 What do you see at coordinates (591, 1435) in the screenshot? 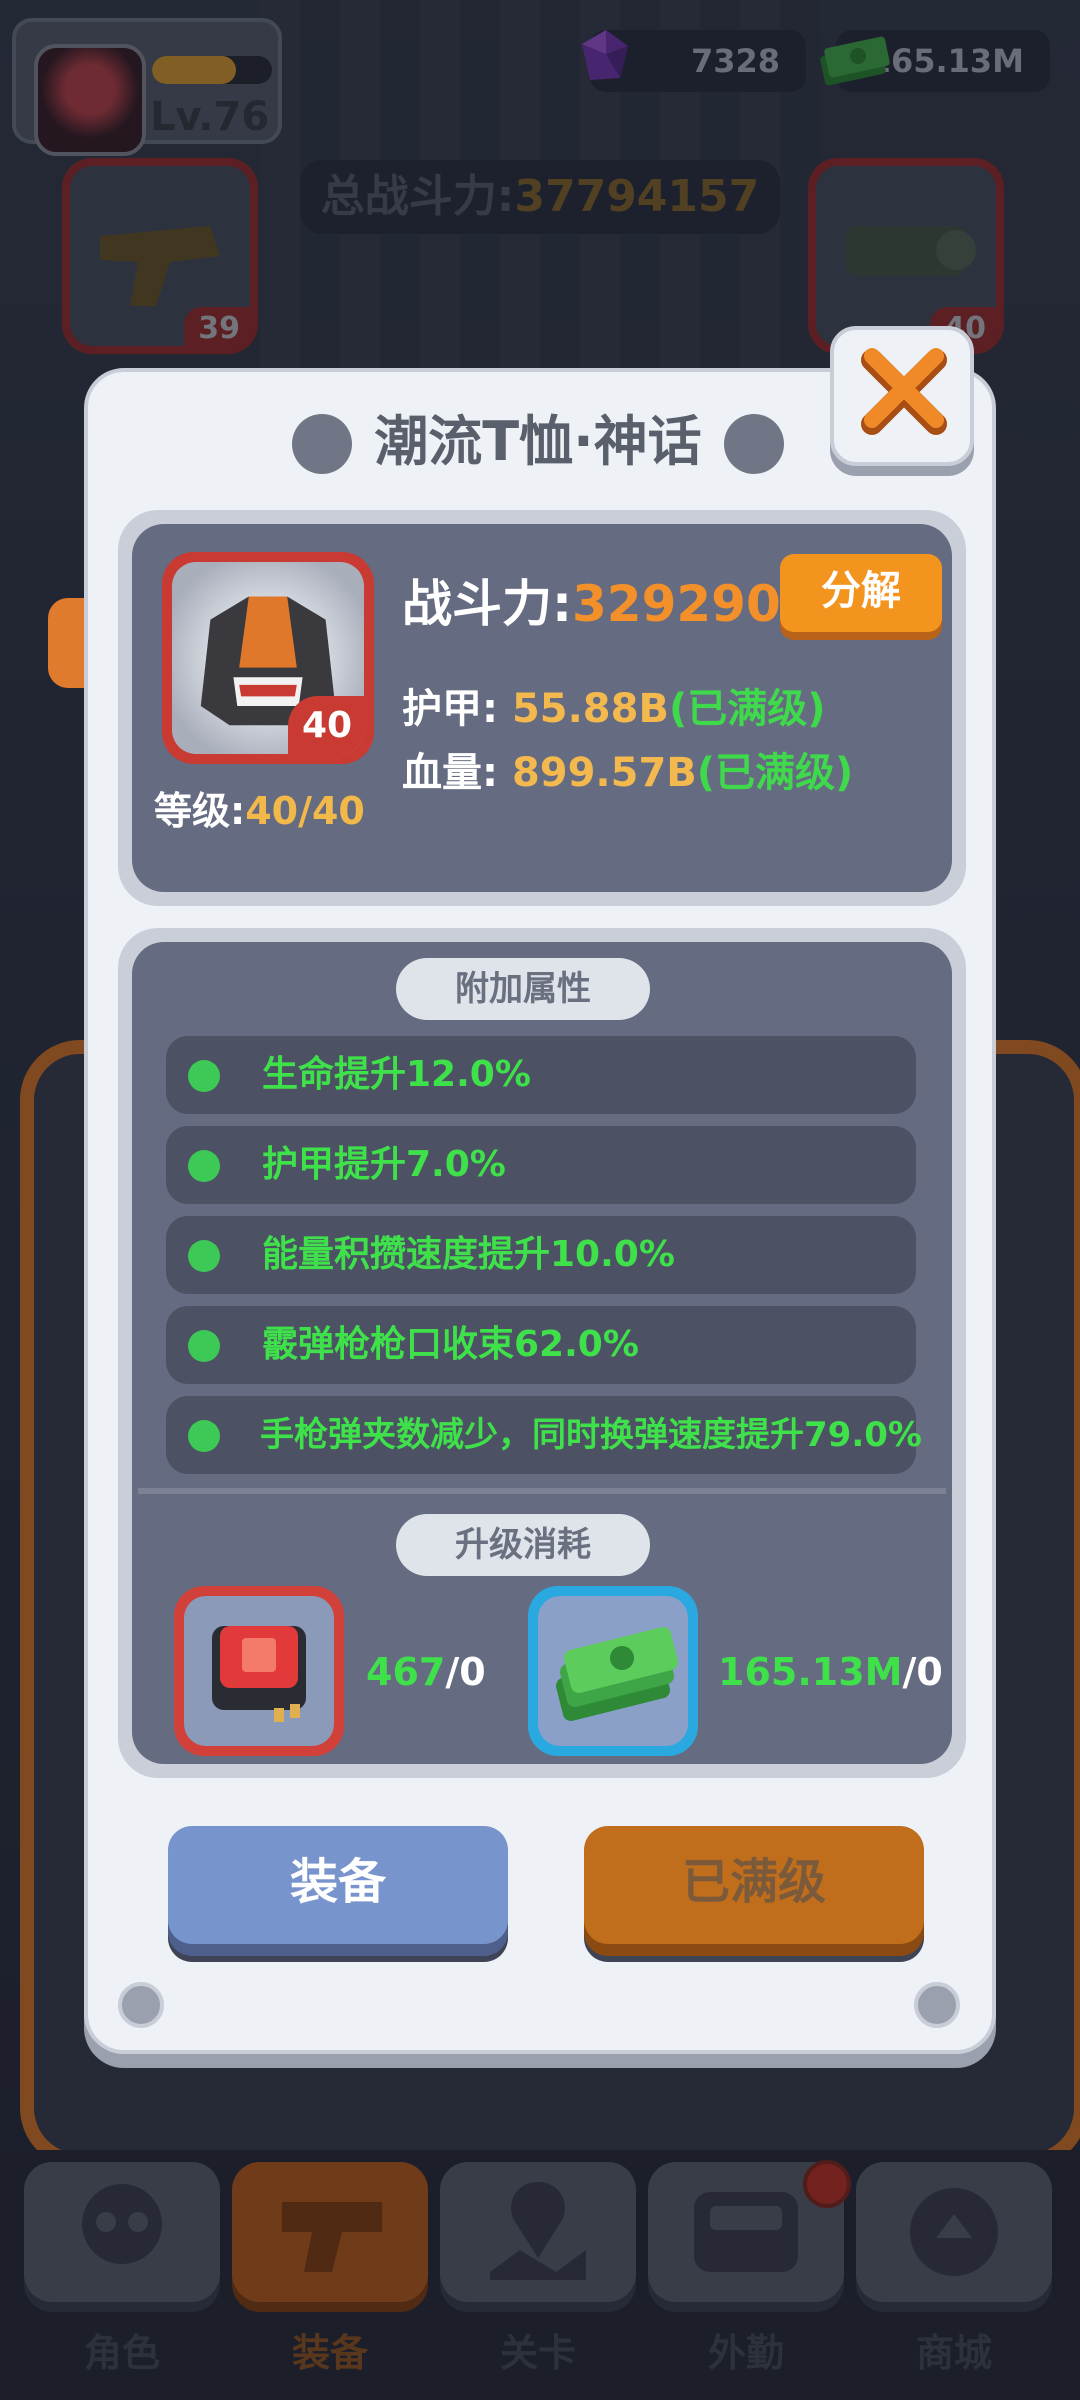
I see `attr-text: 手枪弹夹数减少，同时换弹速度提升79.0%` at bounding box center [591, 1435].